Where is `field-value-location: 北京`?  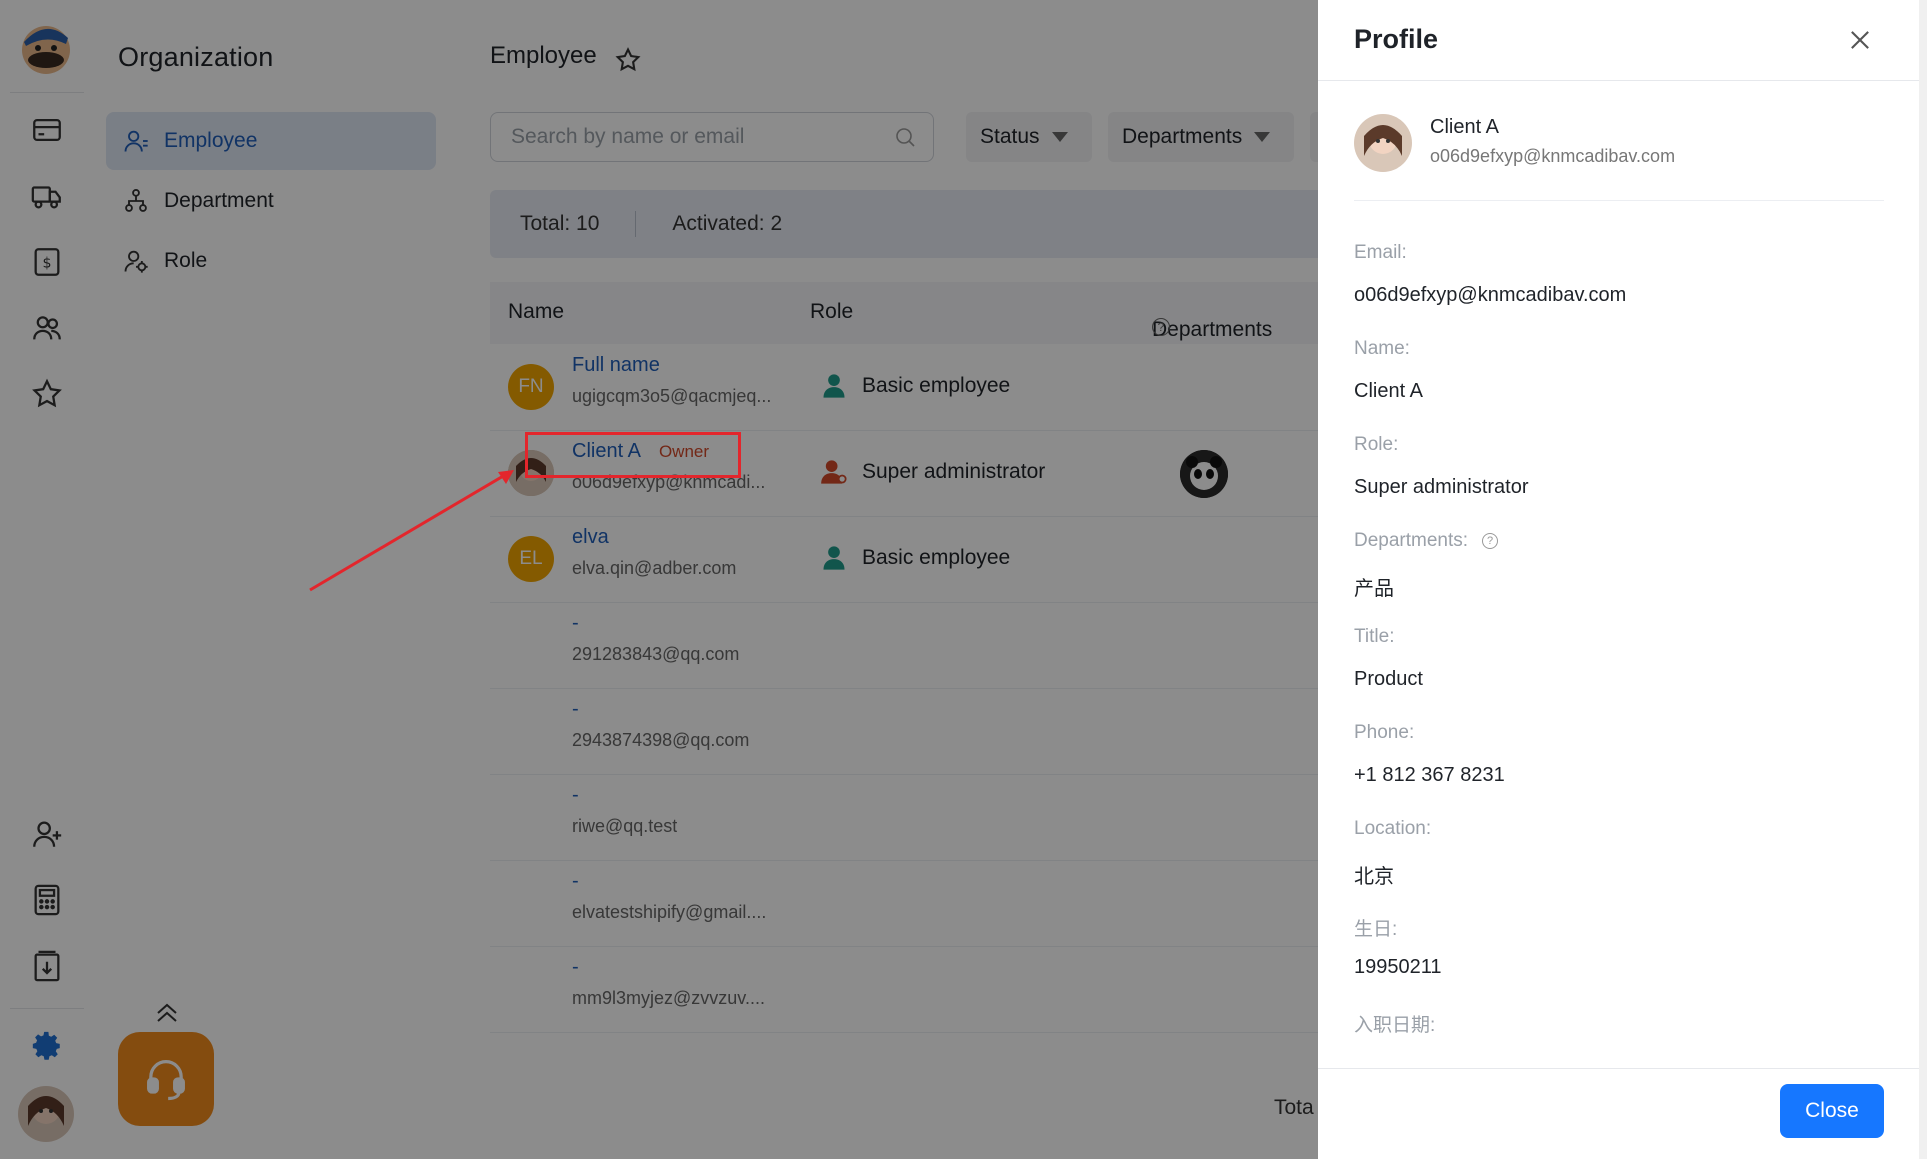 field-value-location: 北京 is located at coordinates (1374, 877).